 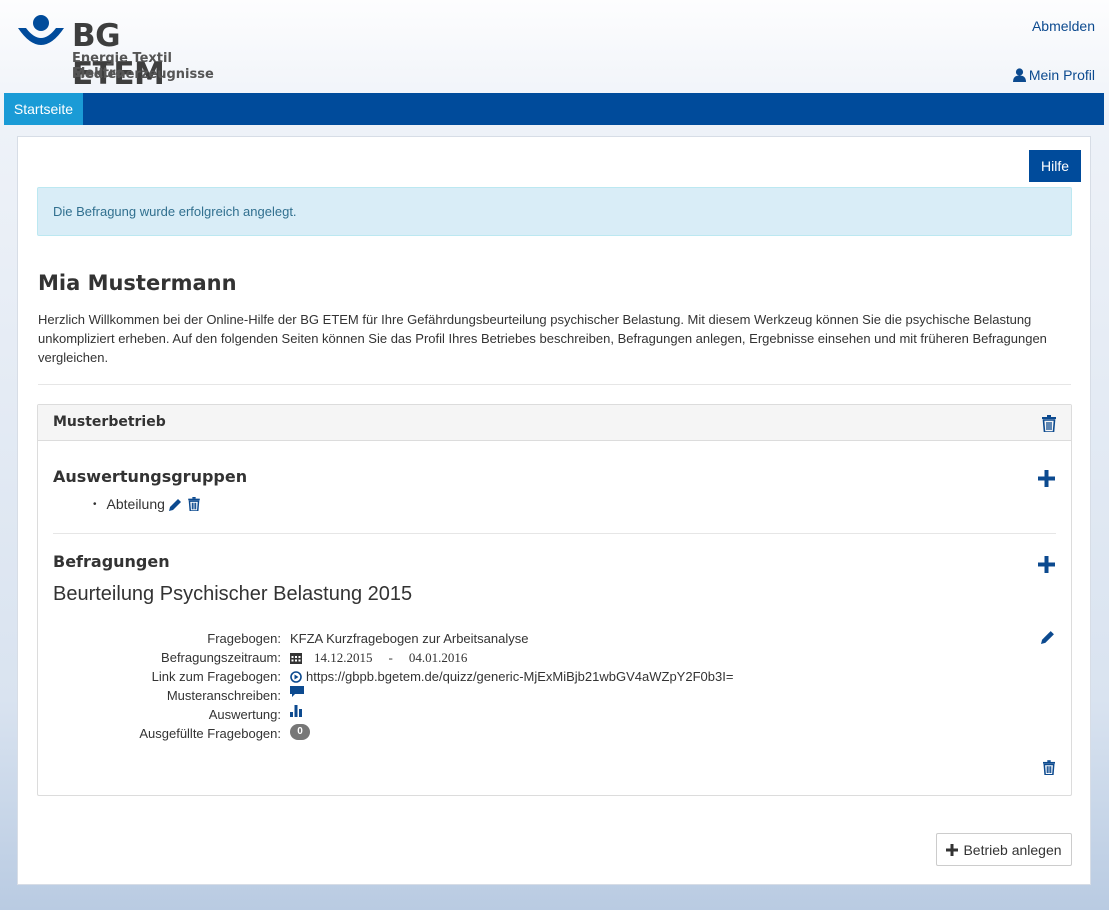 What do you see at coordinates (1046, 478) in the screenshot?
I see `add-group-plus-icon` at bounding box center [1046, 478].